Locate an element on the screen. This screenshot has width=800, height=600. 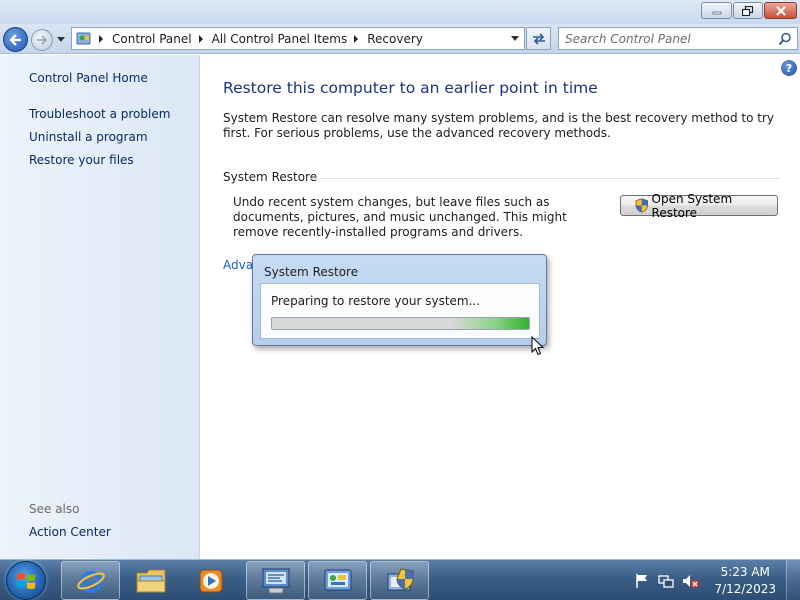
back-arrow-icon is located at coordinates (14, 39).